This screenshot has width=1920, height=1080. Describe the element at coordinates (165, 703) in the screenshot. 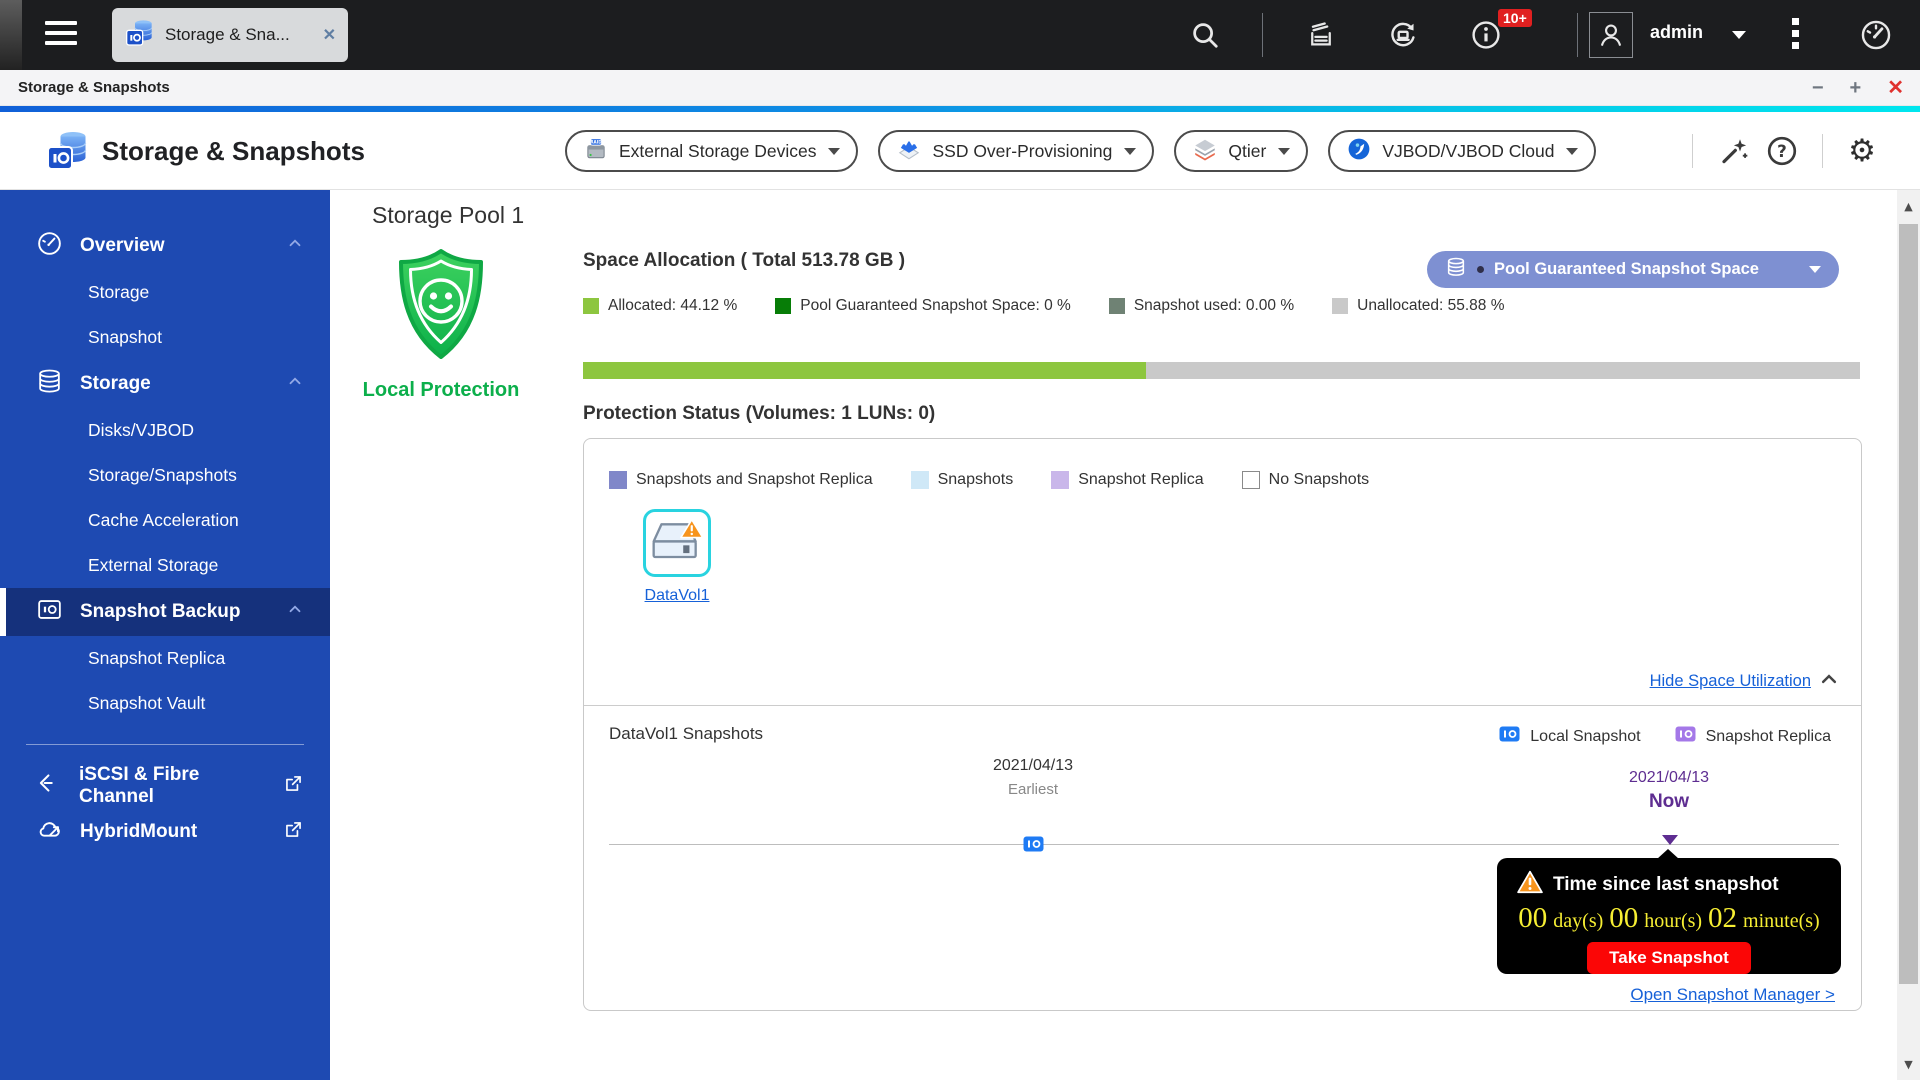

I see `sidebar-item-snapshot-vault: Snapshot Vault` at that location.